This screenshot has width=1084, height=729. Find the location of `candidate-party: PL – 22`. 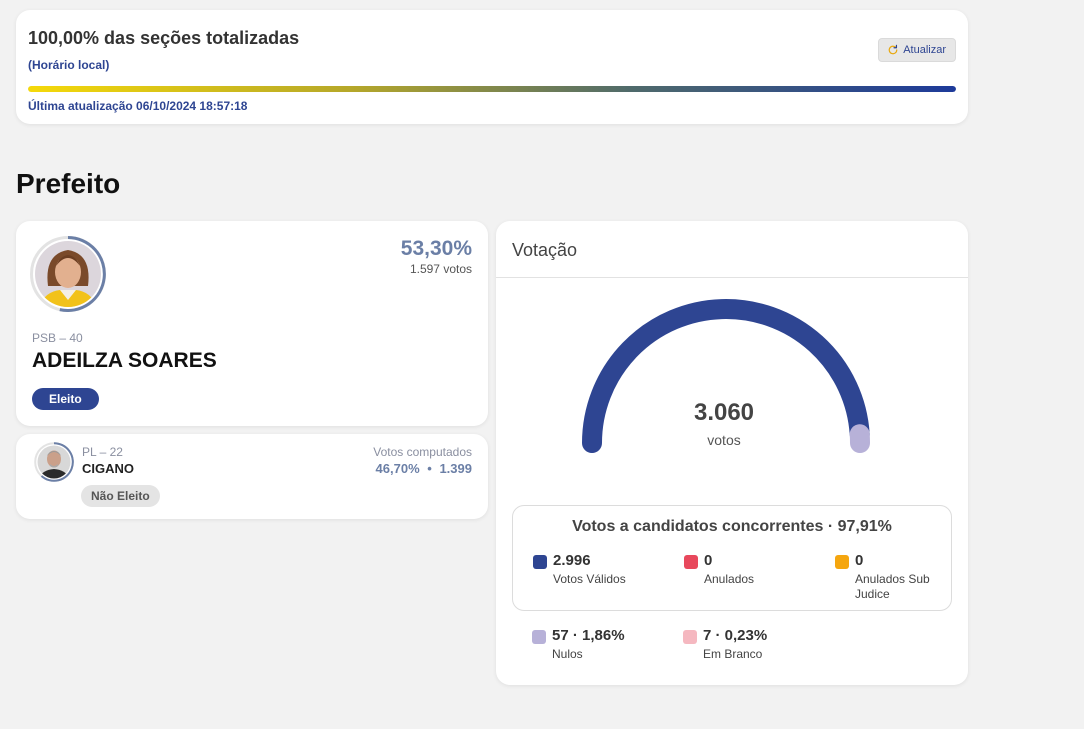

candidate-party: PL – 22 is located at coordinates (102, 452).